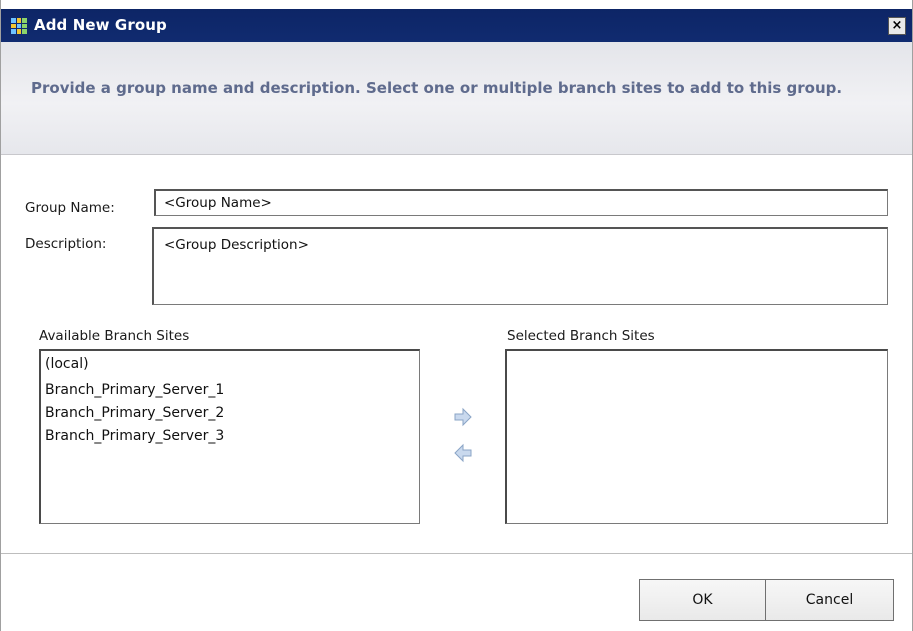  I want to click on close-button: ×, so click(897, 26).